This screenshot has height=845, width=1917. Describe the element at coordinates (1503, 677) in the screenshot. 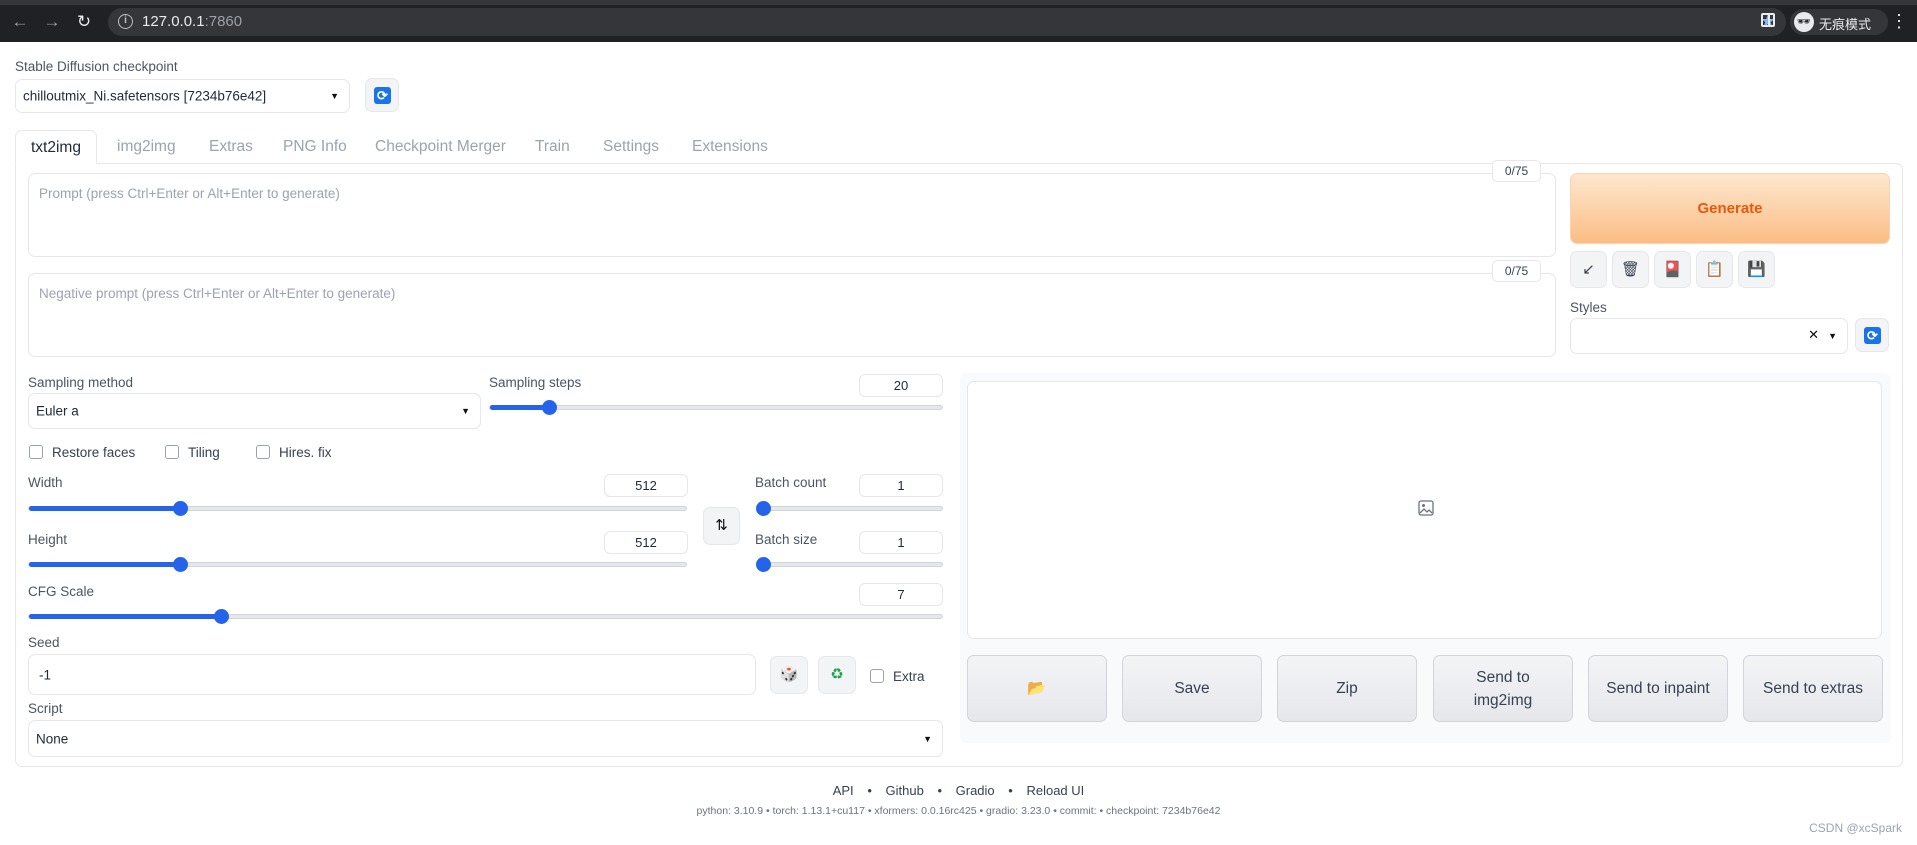

I see `send-to-img2img-line1: Send to` at that location.